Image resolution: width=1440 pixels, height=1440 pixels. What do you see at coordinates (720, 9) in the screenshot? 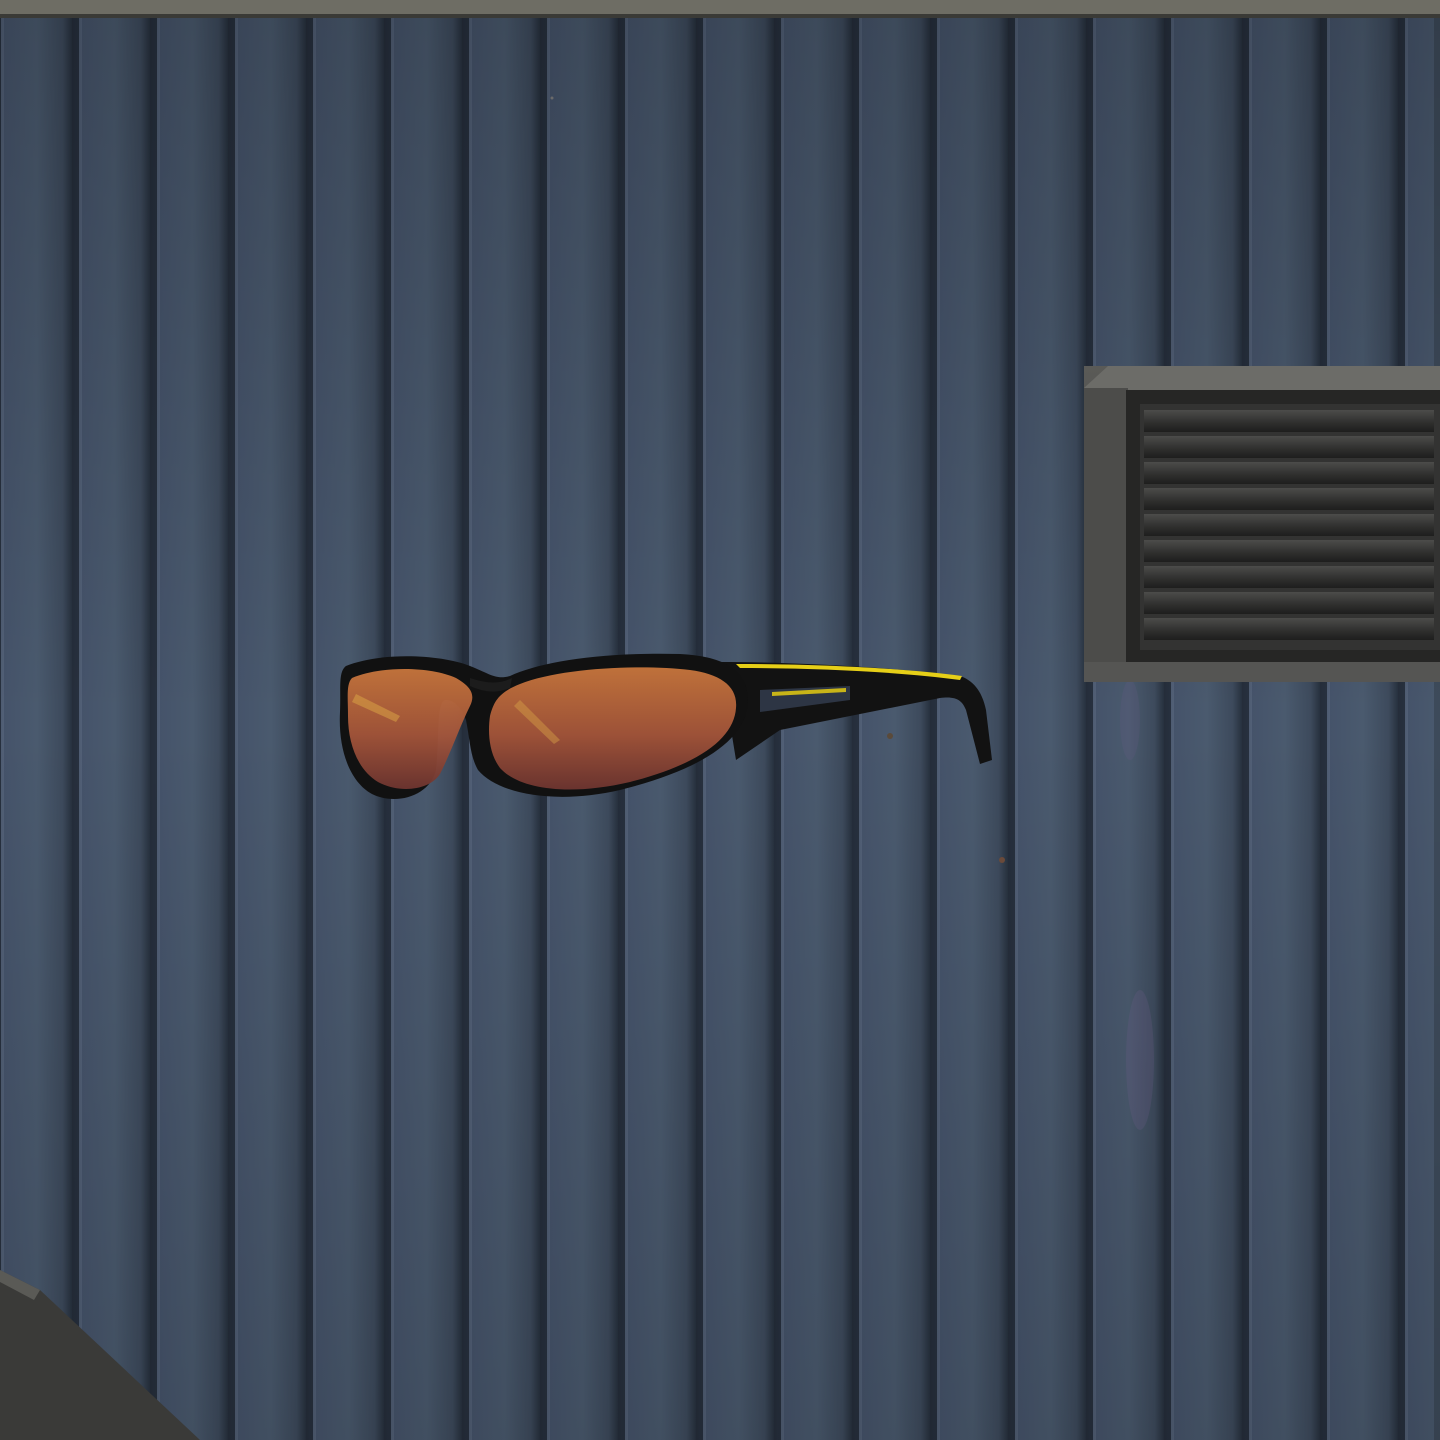
I see `top-trim` at bounding box center [720, 9].